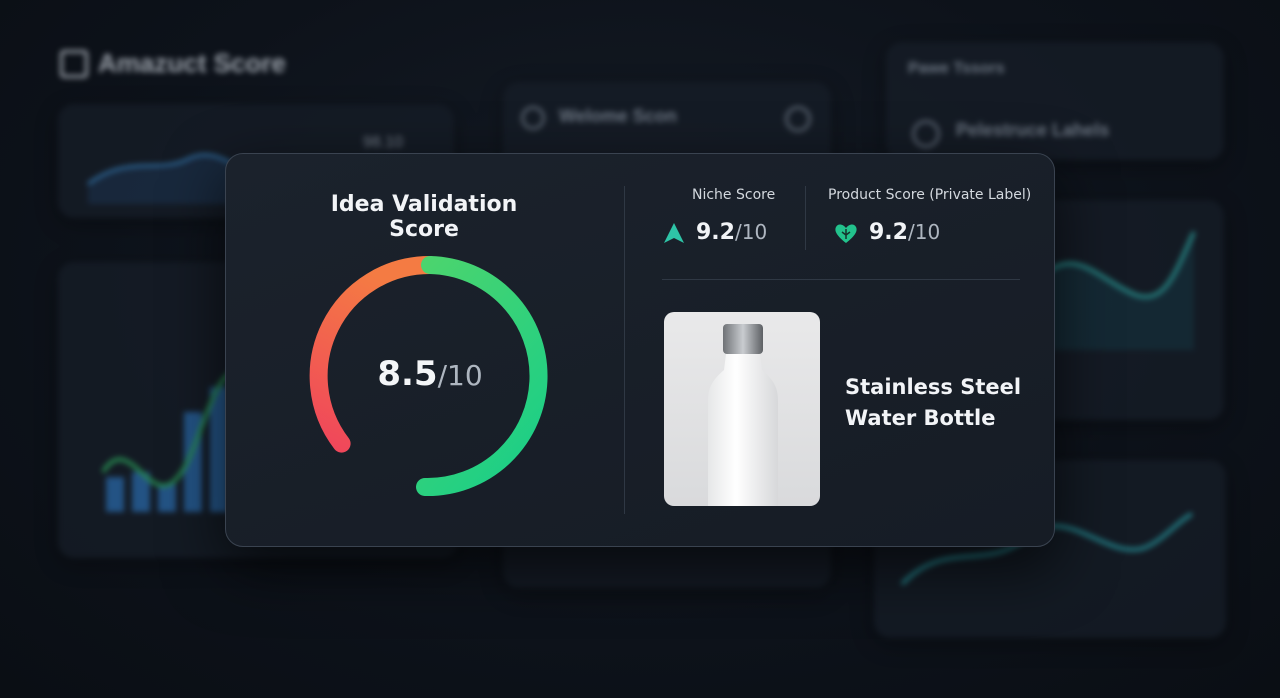  Describe the element at coordinates (424, 217) in the screenshot. I see `card-title: Idea Validation Score` at that location.